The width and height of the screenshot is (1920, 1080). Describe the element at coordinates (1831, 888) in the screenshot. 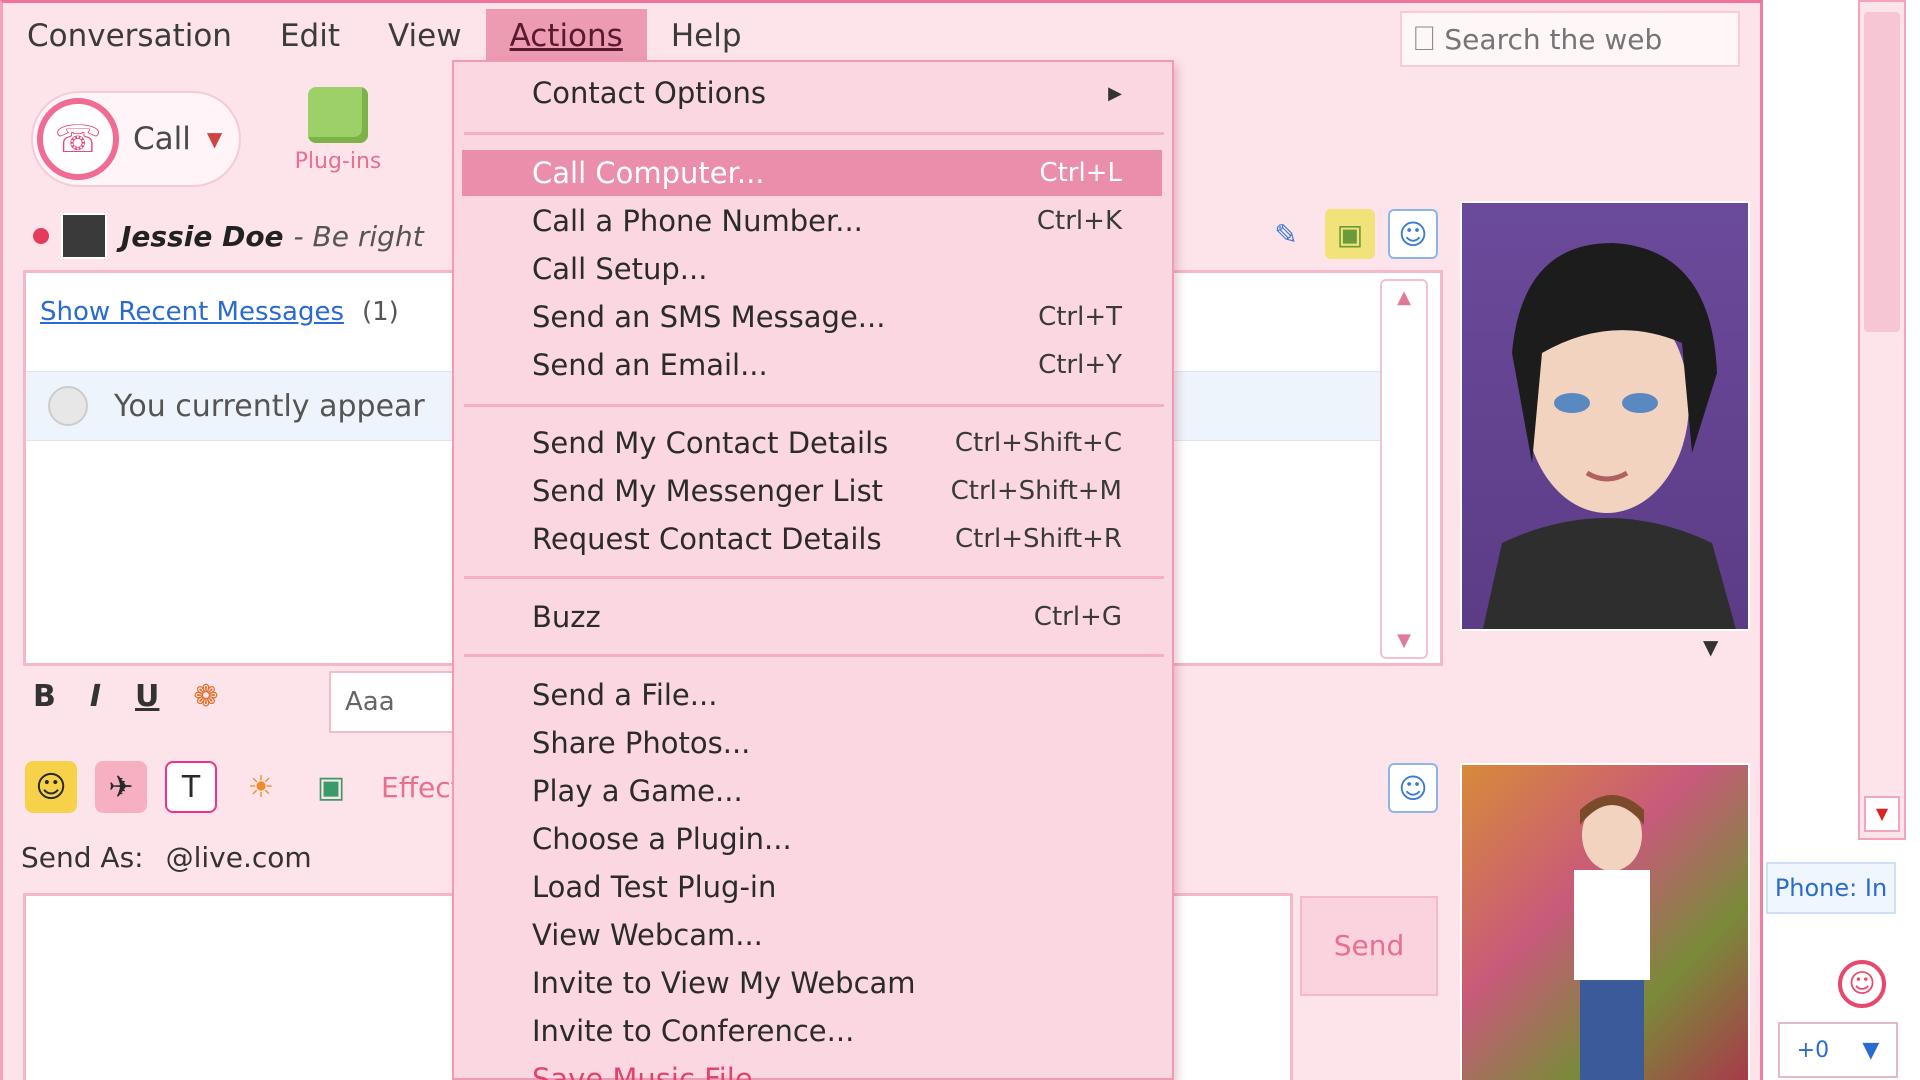

I see `phone-tab: Phone: In` at that location.